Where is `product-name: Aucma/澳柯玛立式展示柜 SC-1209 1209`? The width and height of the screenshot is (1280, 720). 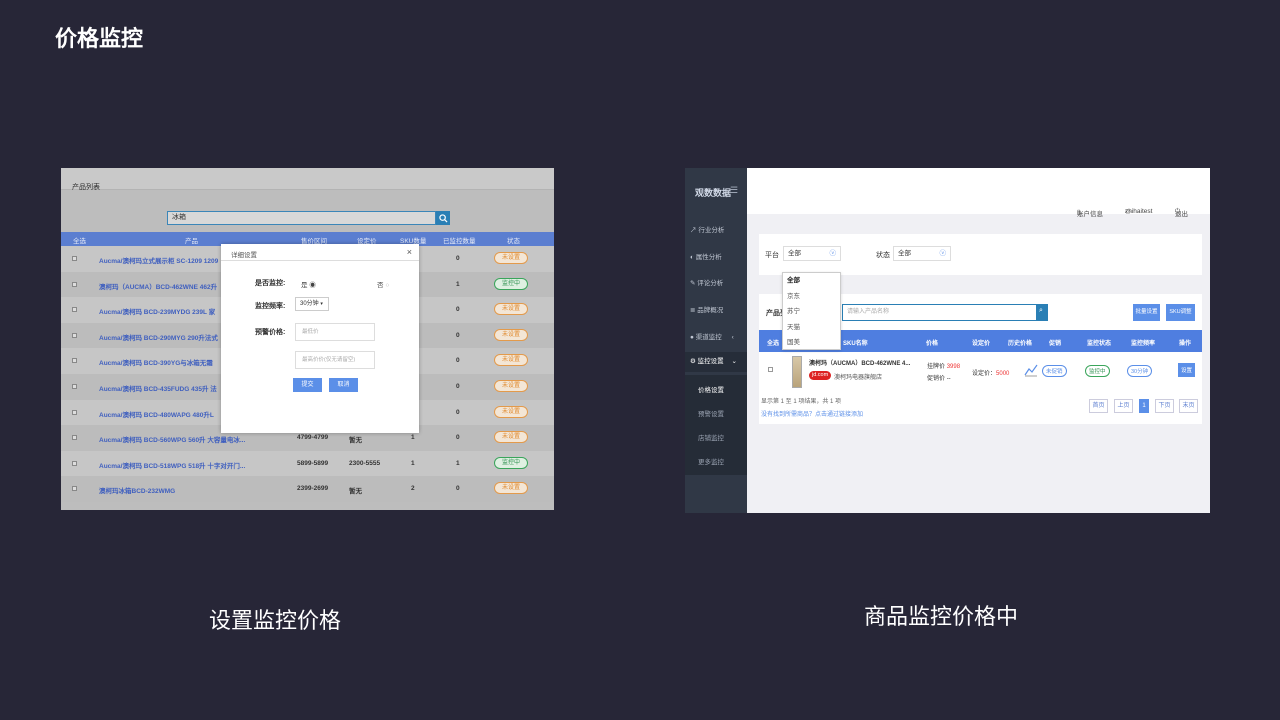
product-name: Aucma/澳柯玛立式展示柜 SC-1209 1209 is located at coordinates (158, 260).